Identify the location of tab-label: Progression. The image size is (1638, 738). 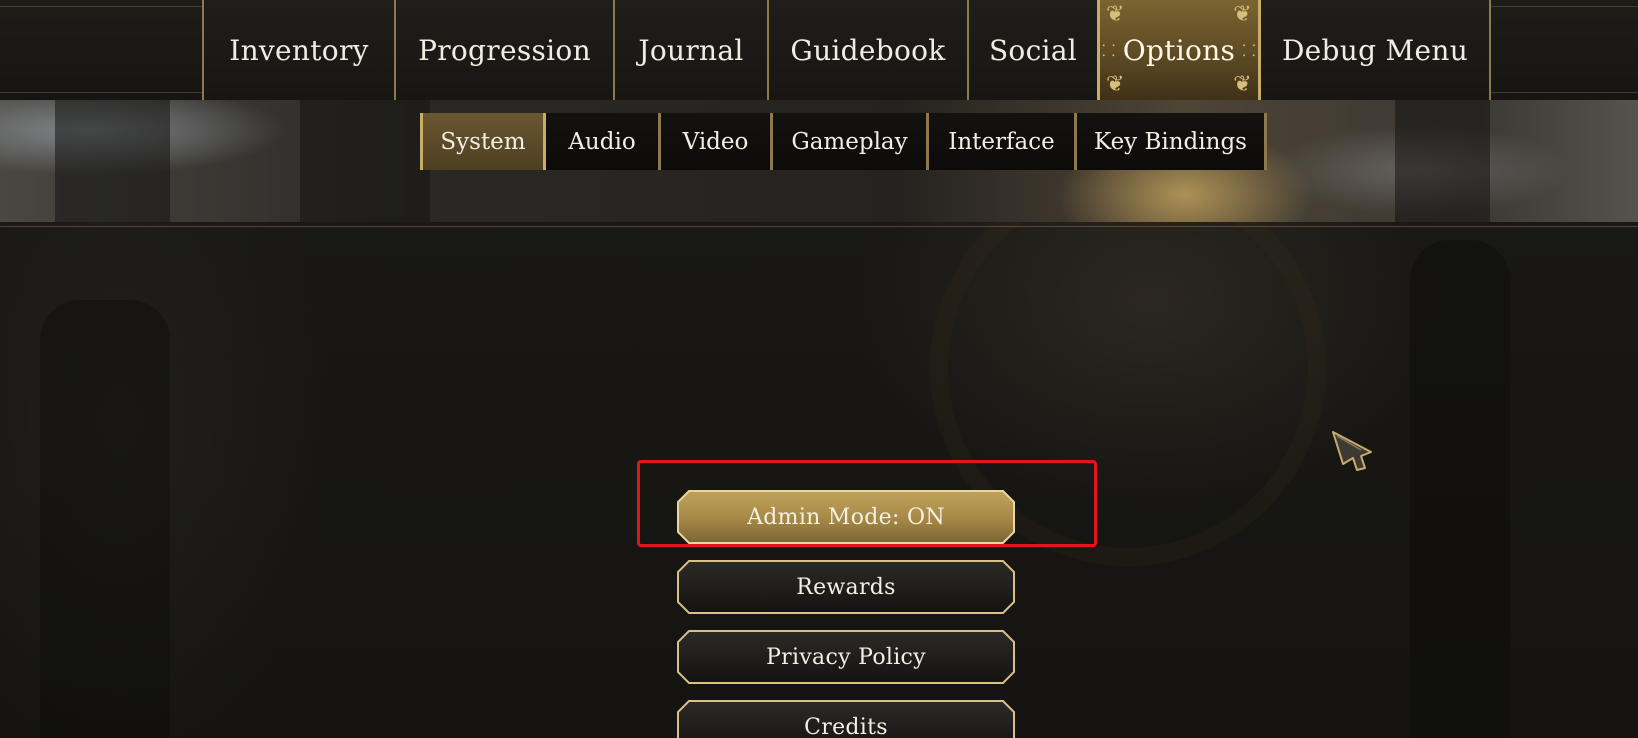
(504, 50).